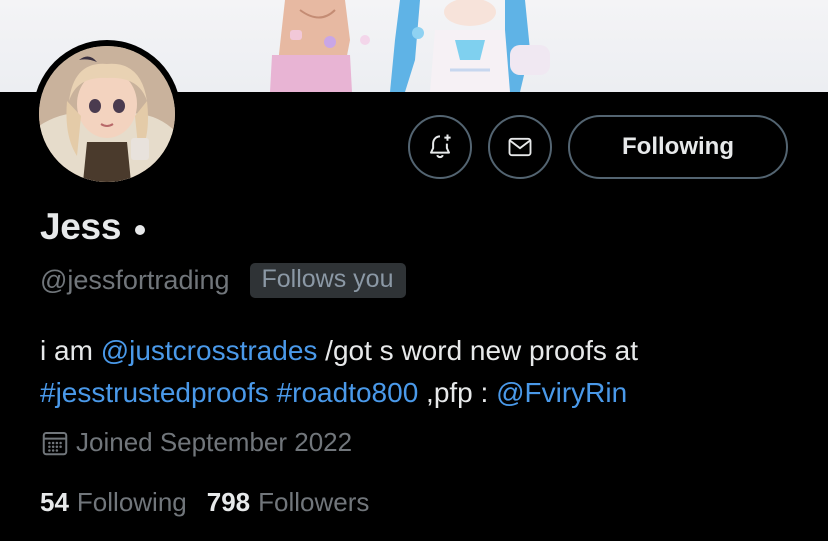 This screenshot has width=828, height=541. Describe the element at coordinates (214, 442) in the screenshot. I see `joined-date: Joined September 2022` at that location.